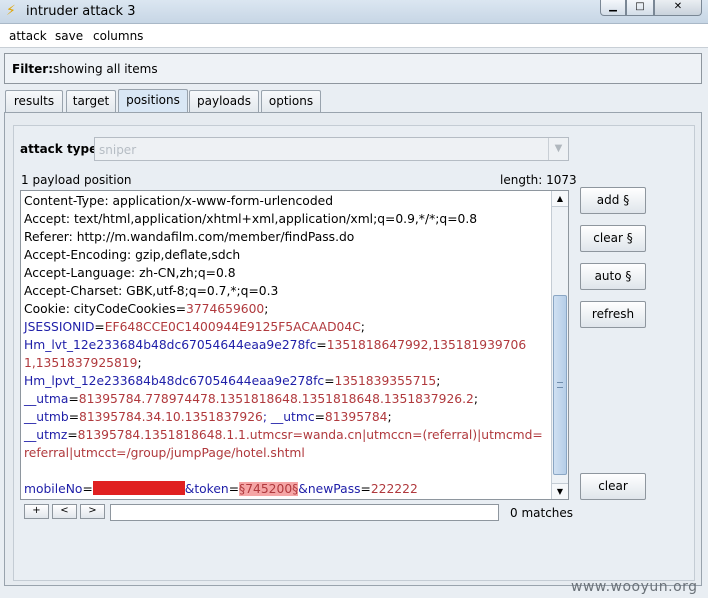 Image resolution: width=708 pixels, height=598 pixels. I want to click on close-button: ✕, so click(678, 8).